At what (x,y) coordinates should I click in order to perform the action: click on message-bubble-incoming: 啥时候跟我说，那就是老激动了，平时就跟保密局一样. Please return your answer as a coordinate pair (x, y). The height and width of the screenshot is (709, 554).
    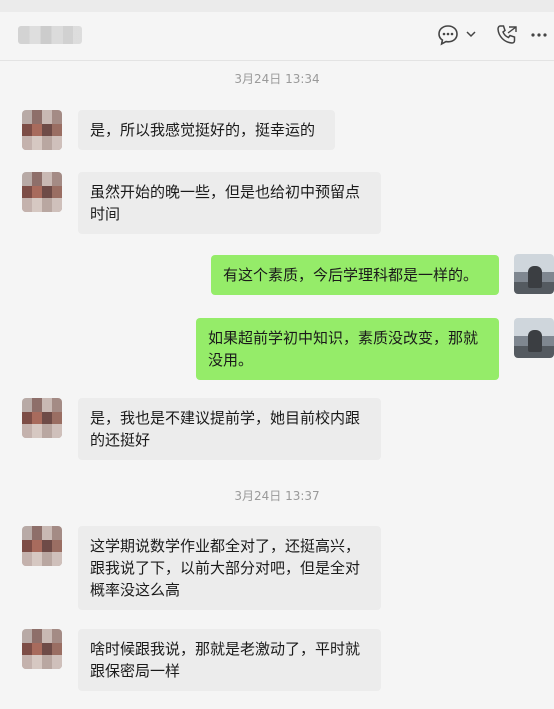
    Looking at the image, I should click on (229, 660).